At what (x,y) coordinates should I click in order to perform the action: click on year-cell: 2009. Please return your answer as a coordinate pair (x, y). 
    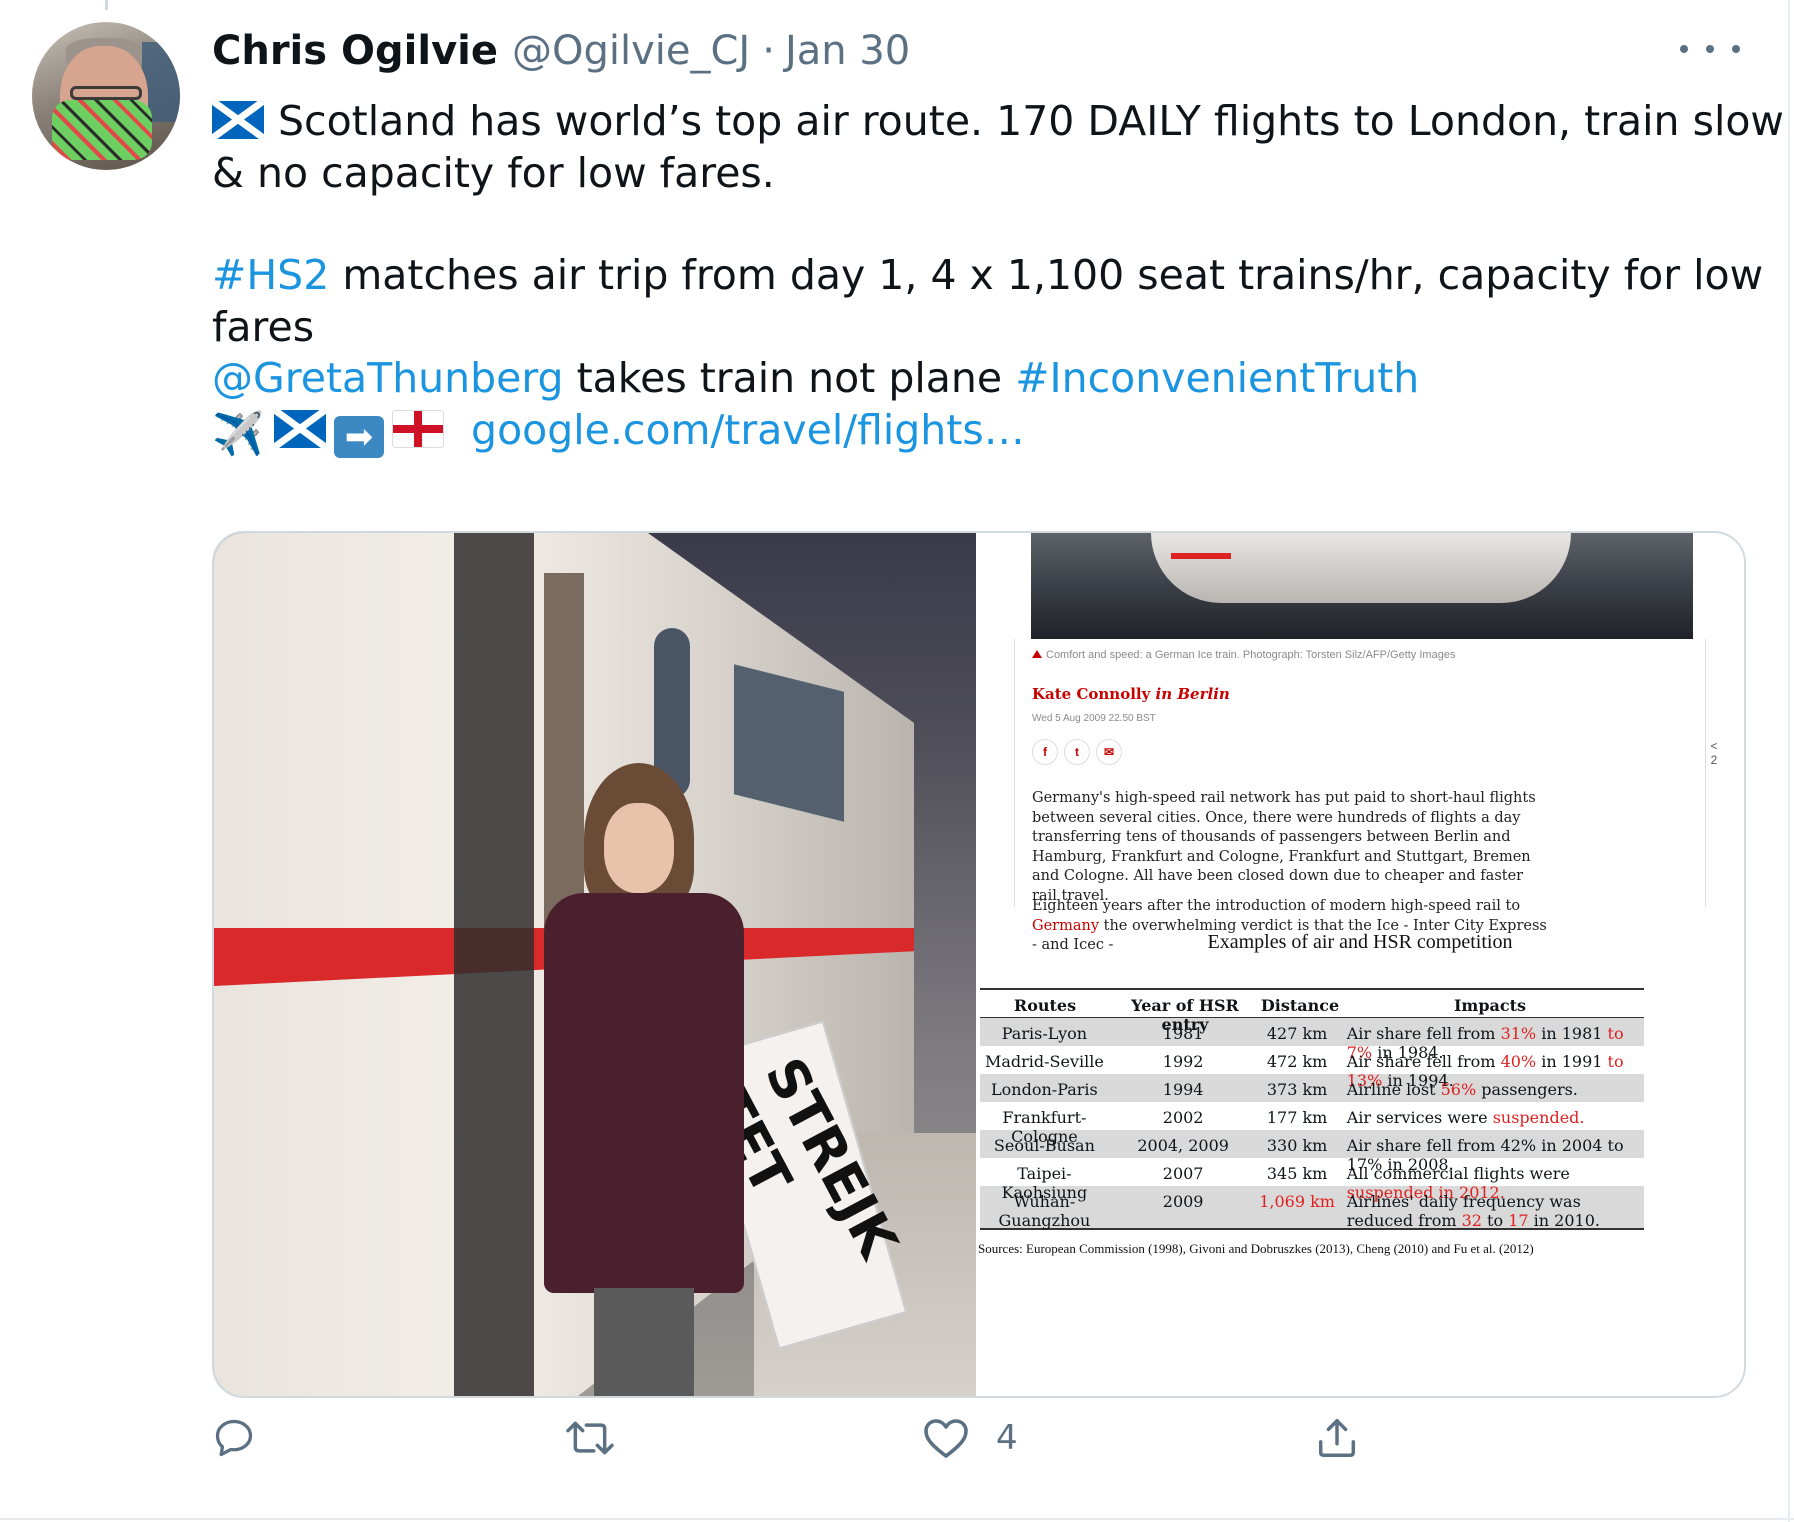
    Looking at the image, I should click on (1183, 1201).